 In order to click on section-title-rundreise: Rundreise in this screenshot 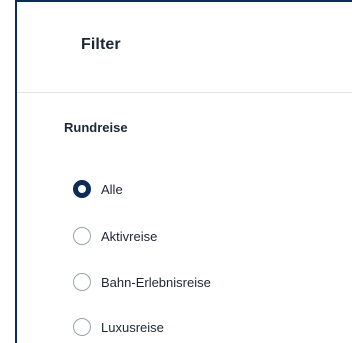, I will do `click(96, 127)`.